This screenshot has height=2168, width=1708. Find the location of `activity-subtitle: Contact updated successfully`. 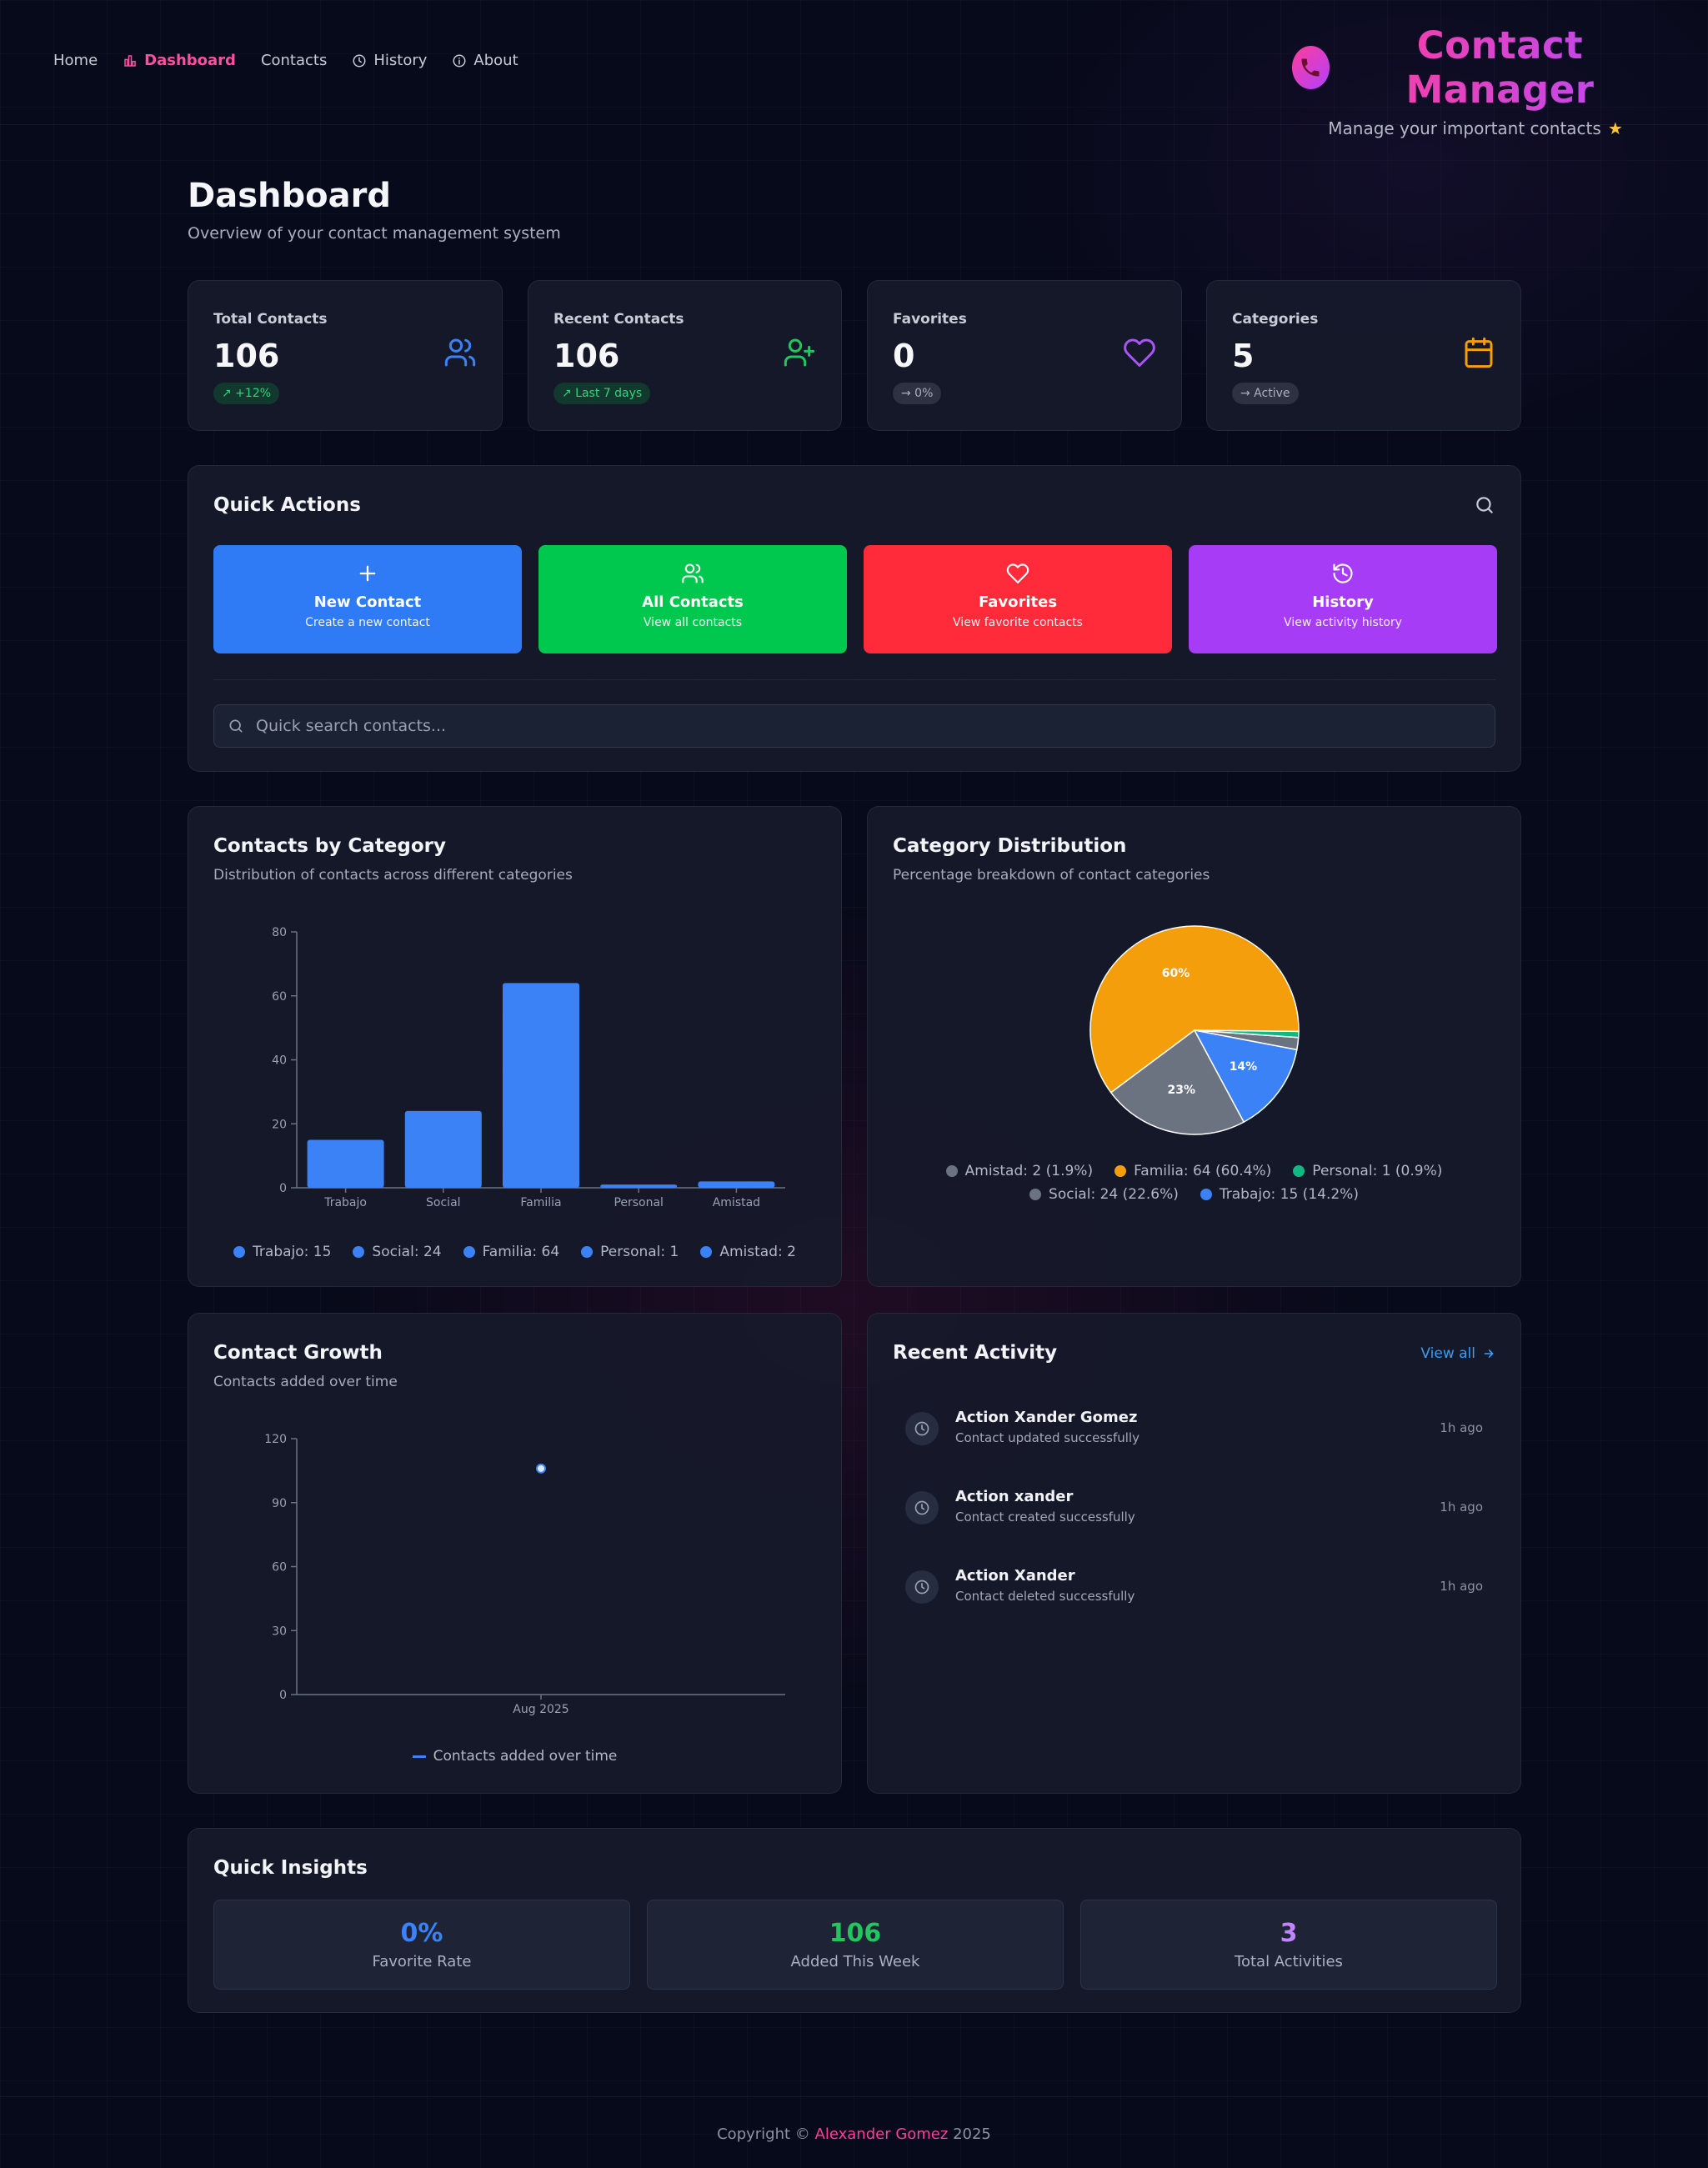

activity-subtitle: Contact updated successfully is located at coordinates (1047, 1437).